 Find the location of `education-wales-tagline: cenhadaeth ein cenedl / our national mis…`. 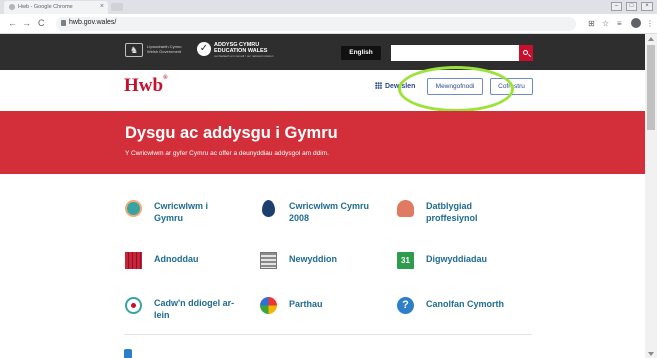

education-wales-tagline: cenhadaeth ein cenedl / our national mis… is located at coordinates (244, 56).